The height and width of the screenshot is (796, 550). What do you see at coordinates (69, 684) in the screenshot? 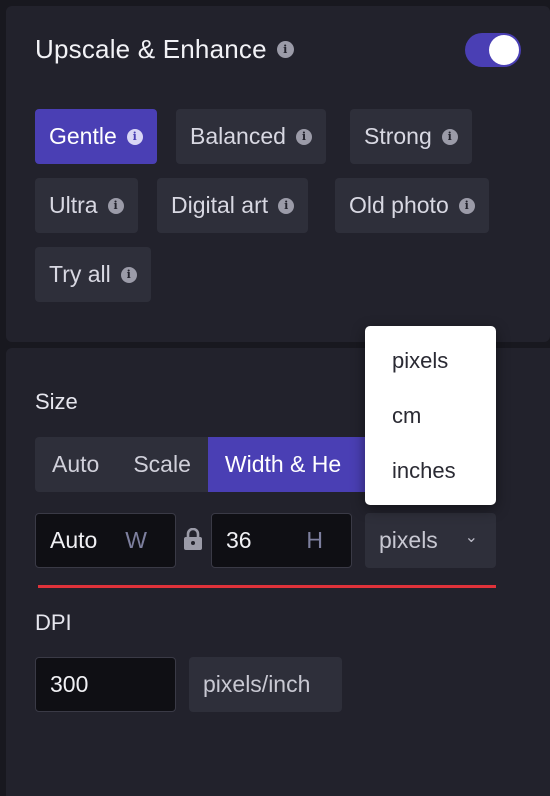
I see `dpi-value: 300` at bounding box center [69, 684].